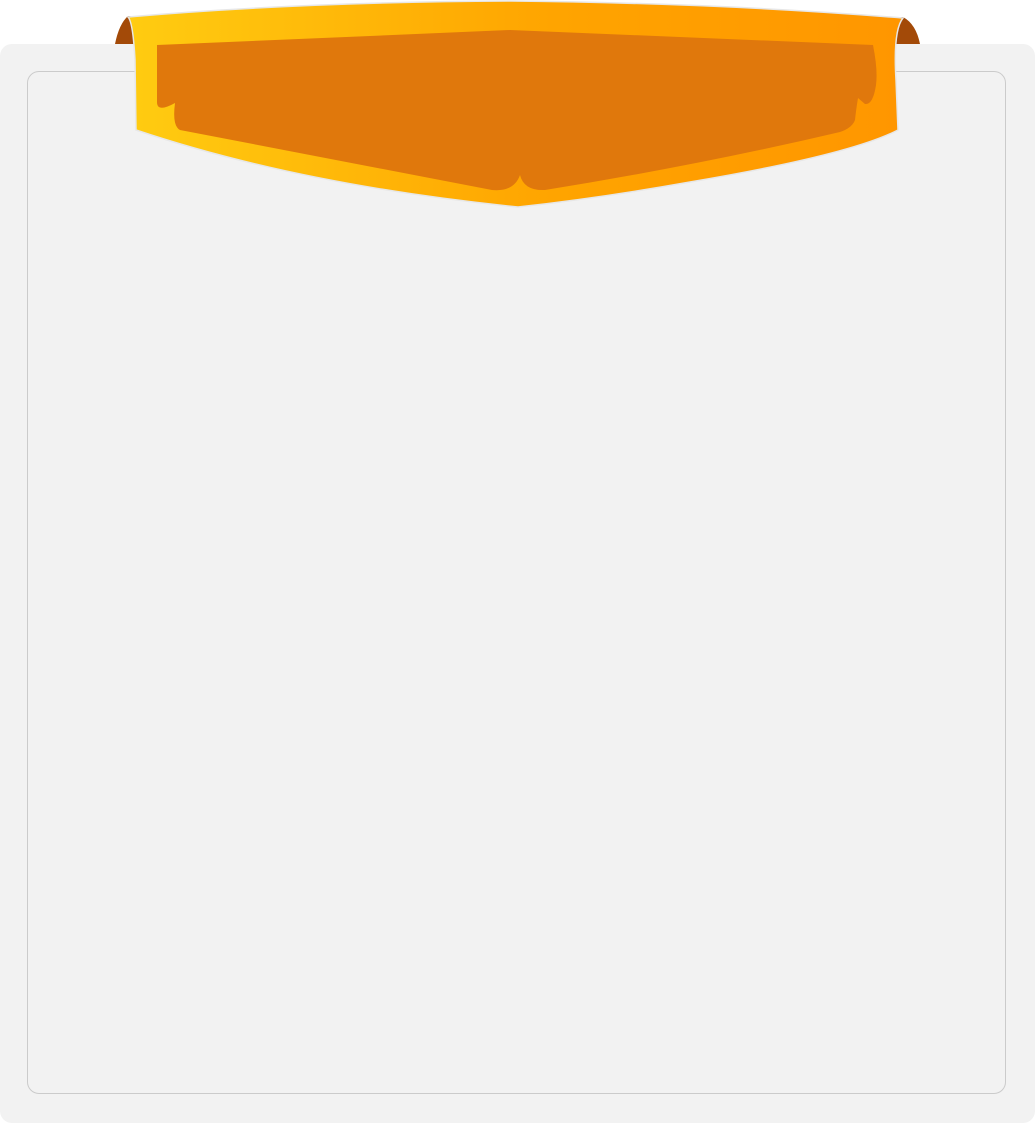  I want to click on ribbon-fold-left-icon, so click(125, 30).